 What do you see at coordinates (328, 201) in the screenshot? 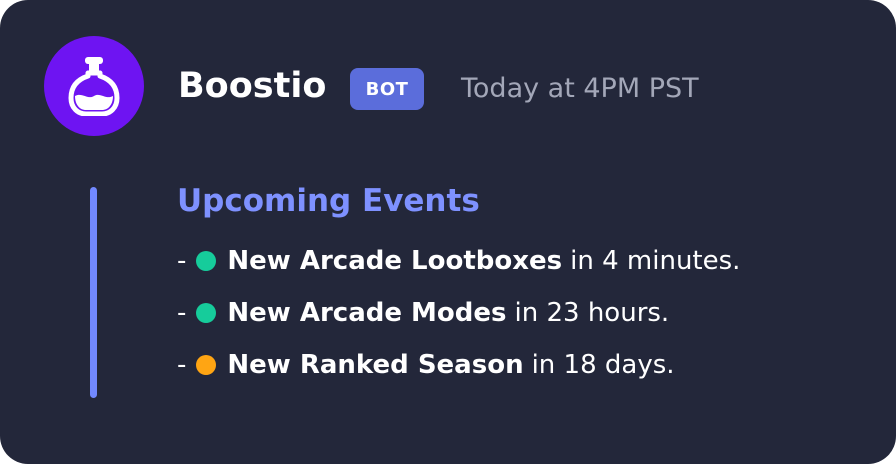
I see `embed-title: Upcoming Events` at bounding box center [328, 201].